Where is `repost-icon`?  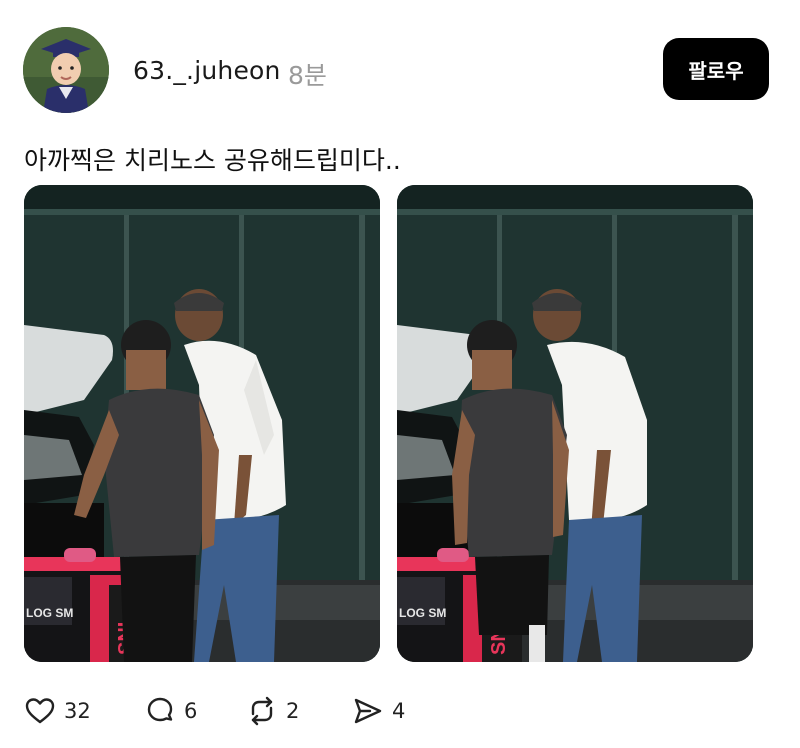
repost-icon is located at coordinates (262, 711).